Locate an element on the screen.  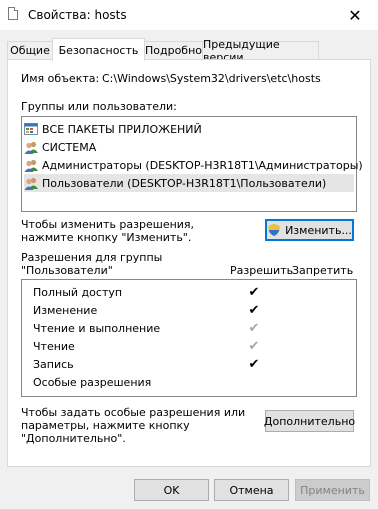
permission-label: Полный доступ is located at coordinates (78, 292).